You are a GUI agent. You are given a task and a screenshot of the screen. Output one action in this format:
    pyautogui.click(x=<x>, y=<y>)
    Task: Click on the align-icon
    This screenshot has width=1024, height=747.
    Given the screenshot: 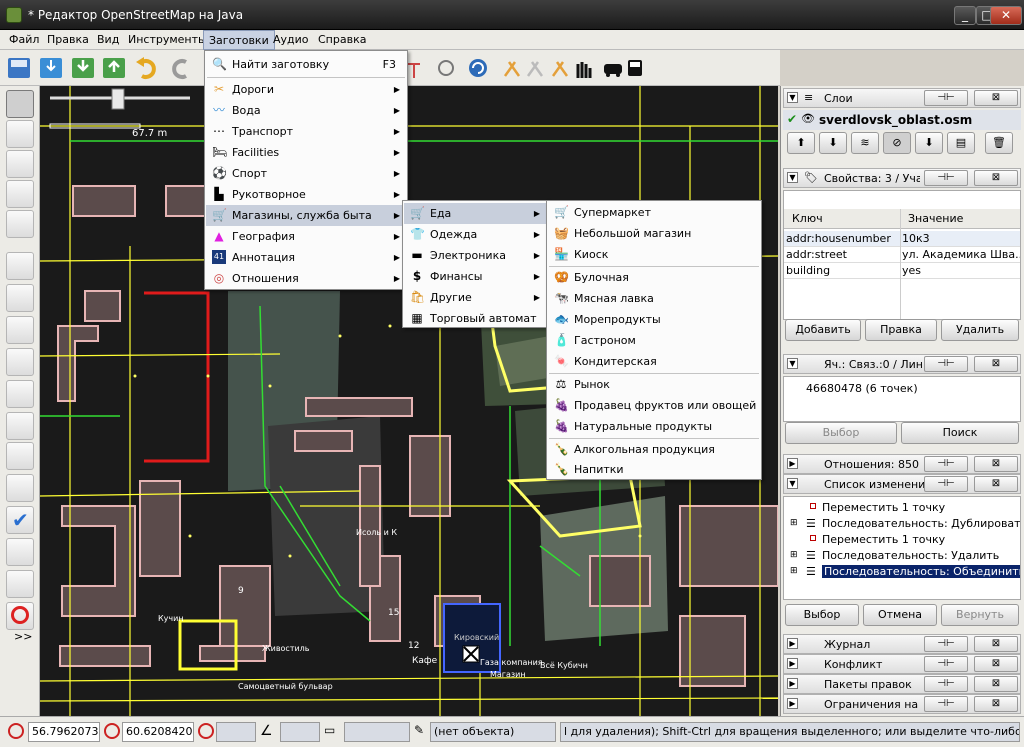 What is the action you would take?
    pyautogui.click(x=446, y=68)
    